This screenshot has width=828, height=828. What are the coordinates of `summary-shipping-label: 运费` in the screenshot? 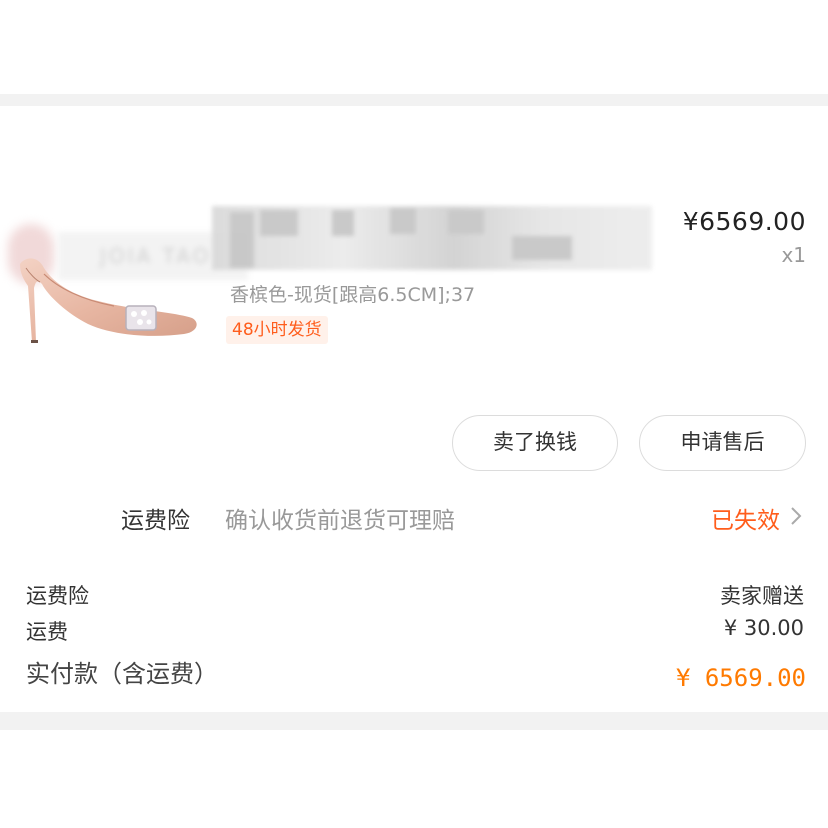 It's located at (47, 632).